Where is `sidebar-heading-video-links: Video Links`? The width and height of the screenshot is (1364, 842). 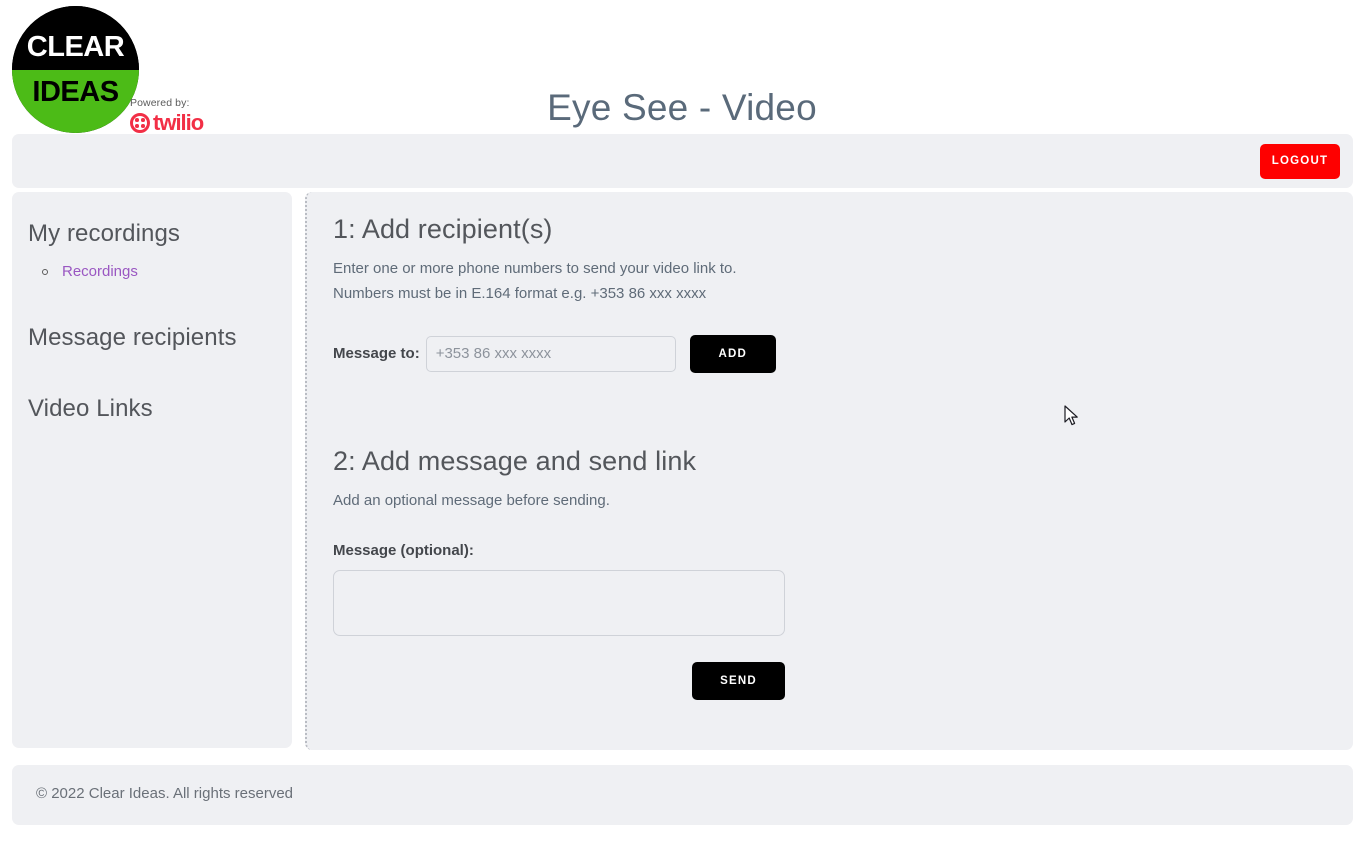 sidebar-heading-video-links: Video Links is located at coordinates (152, 409).